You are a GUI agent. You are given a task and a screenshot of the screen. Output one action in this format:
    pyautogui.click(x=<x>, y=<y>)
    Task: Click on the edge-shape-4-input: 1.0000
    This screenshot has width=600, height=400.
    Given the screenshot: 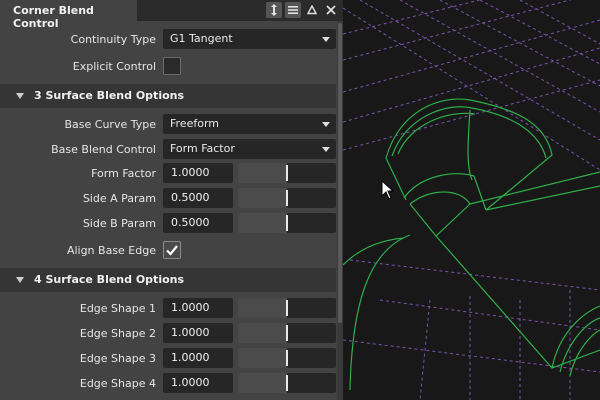 What is the action you would take?
    pyautogui.click(x=198, y=383)
    